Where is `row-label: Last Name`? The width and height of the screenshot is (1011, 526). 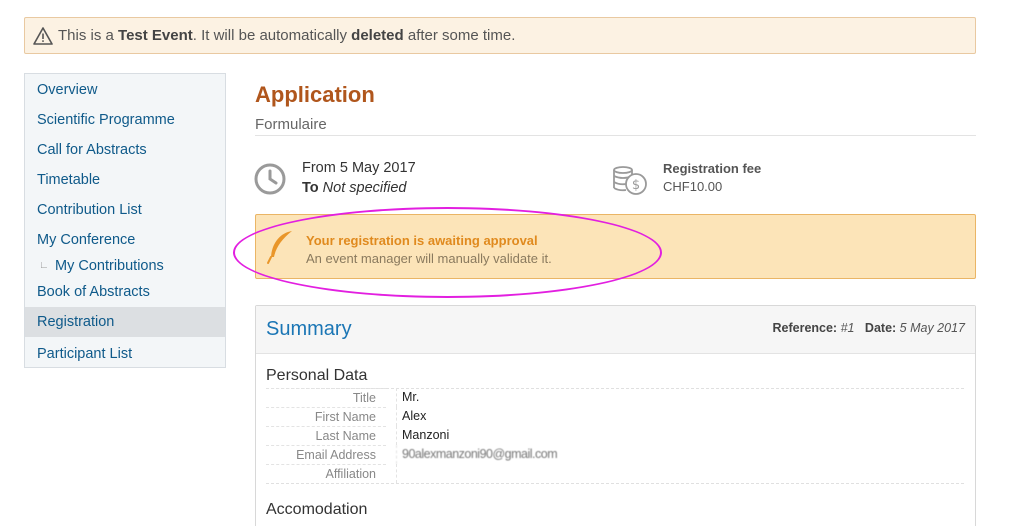 row-label: Last Name is located at coordinates (326, 435).